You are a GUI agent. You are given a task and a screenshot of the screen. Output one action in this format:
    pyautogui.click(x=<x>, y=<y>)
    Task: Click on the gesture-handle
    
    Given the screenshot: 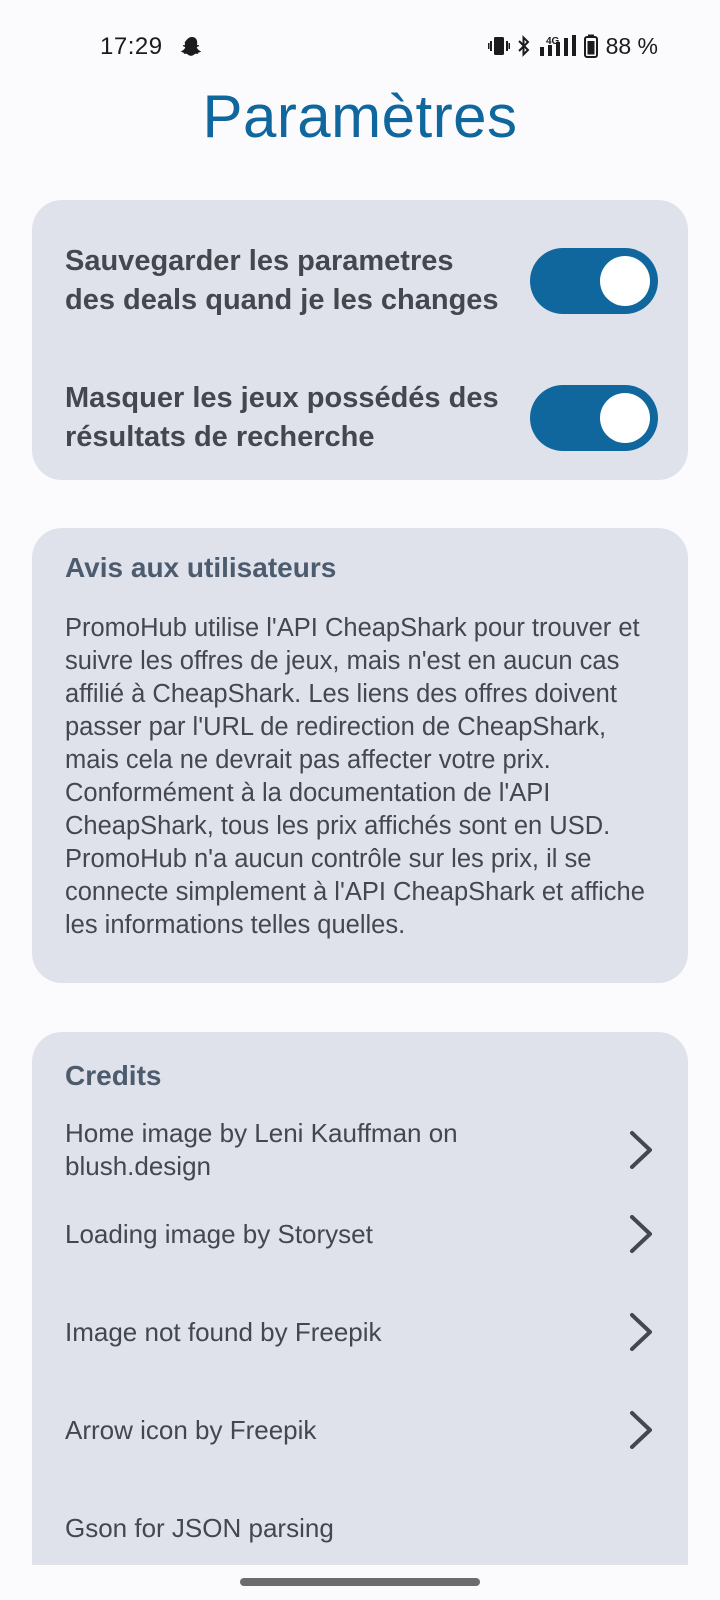 What is the action you would take?
    pyautogui.click(x=360, y=1582)
    